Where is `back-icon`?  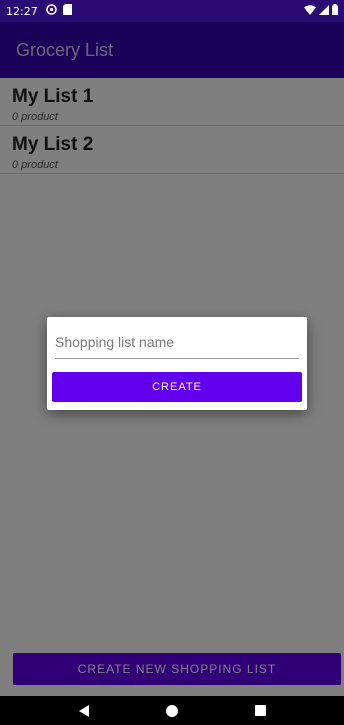 back-icon is located at coordinates (84, 711).